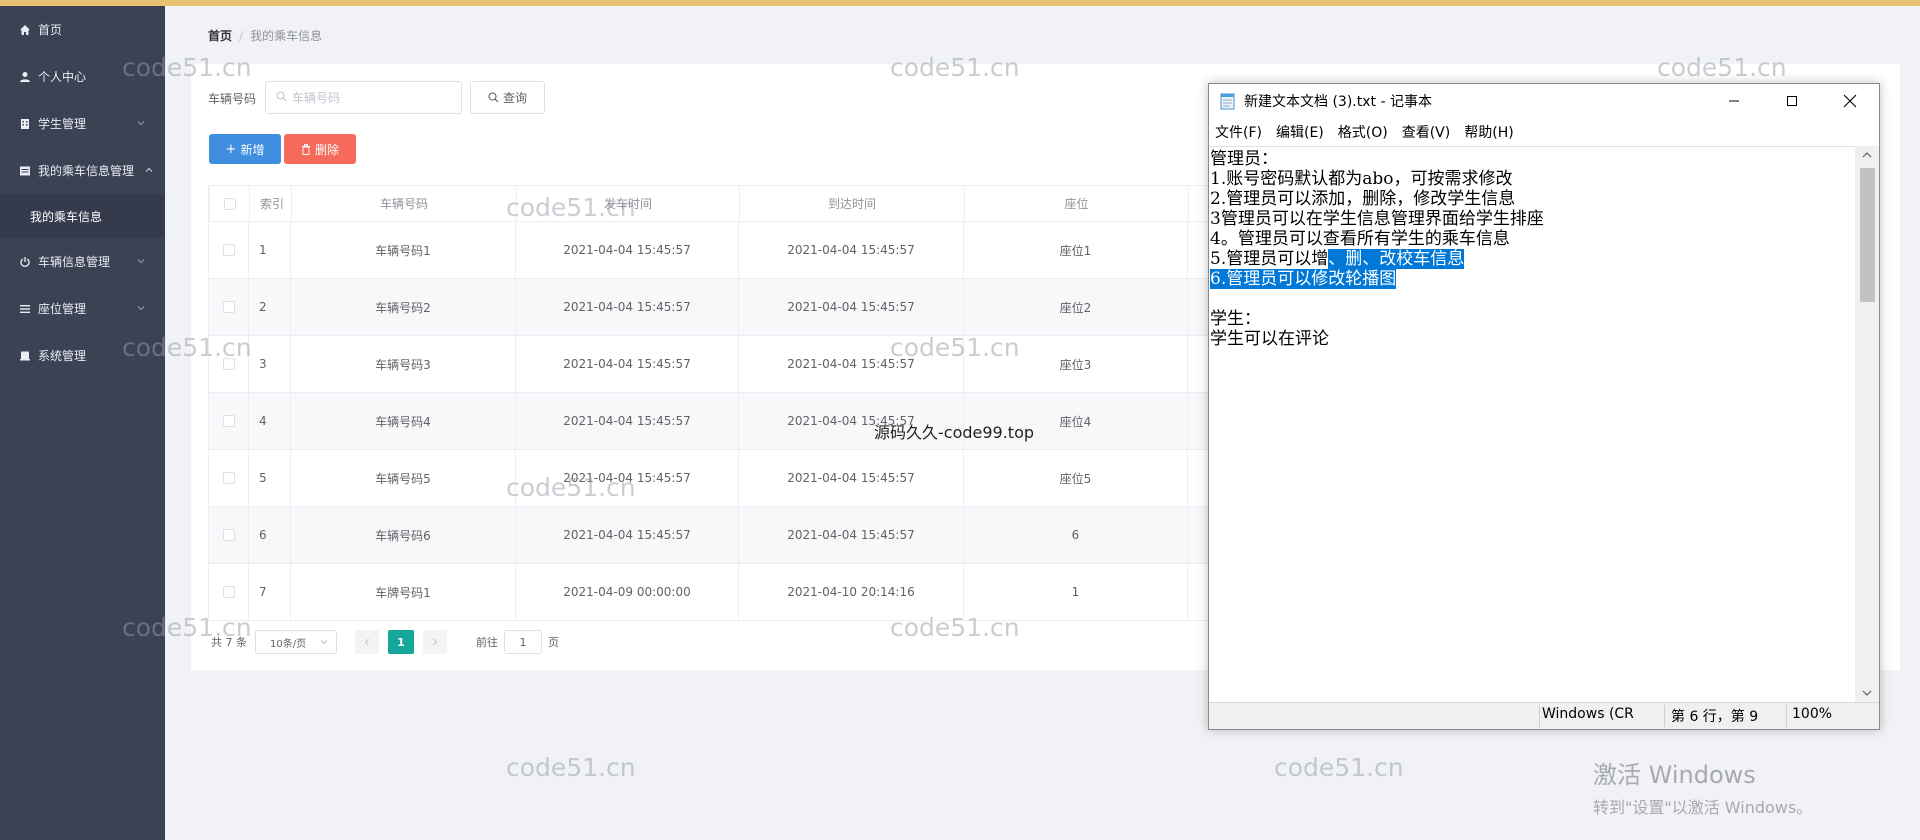 Image resolution: width=1920 pixels, height=840 pixels. Describe the element at coordinates (1544, 101) in the screenshot. I see `notepad-titlebar: 新建文本文档 (3).txt - 记事本` at that location.